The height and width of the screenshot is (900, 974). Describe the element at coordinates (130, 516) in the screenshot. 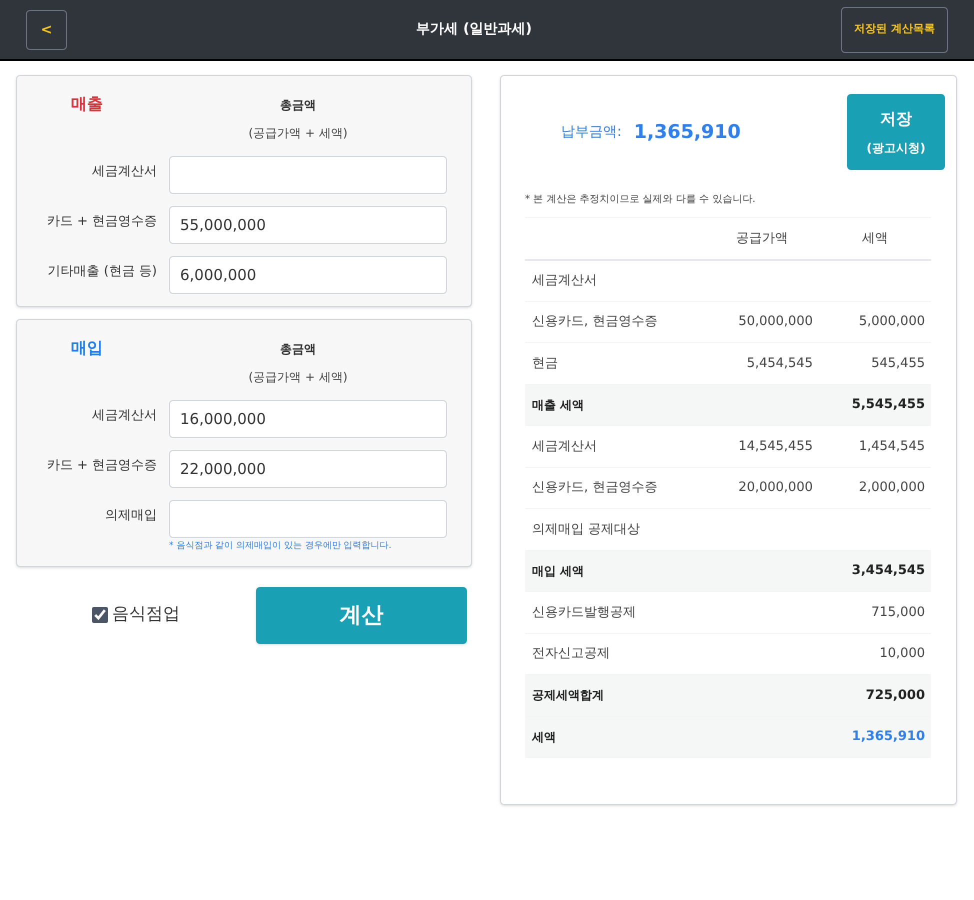

I see `field-label: 의제매입` at that location.